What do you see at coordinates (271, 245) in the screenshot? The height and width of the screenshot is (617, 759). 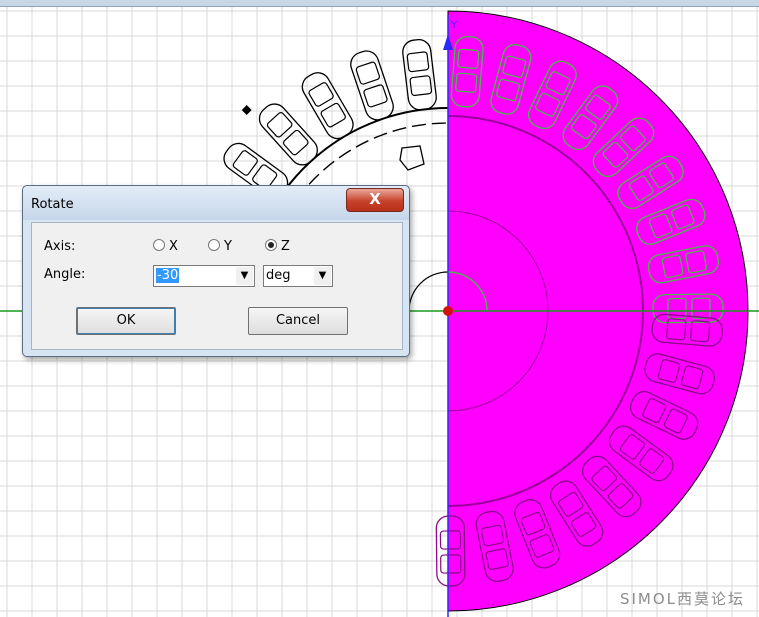 I see `radio-z-icon` at bounding box center [271, 245].